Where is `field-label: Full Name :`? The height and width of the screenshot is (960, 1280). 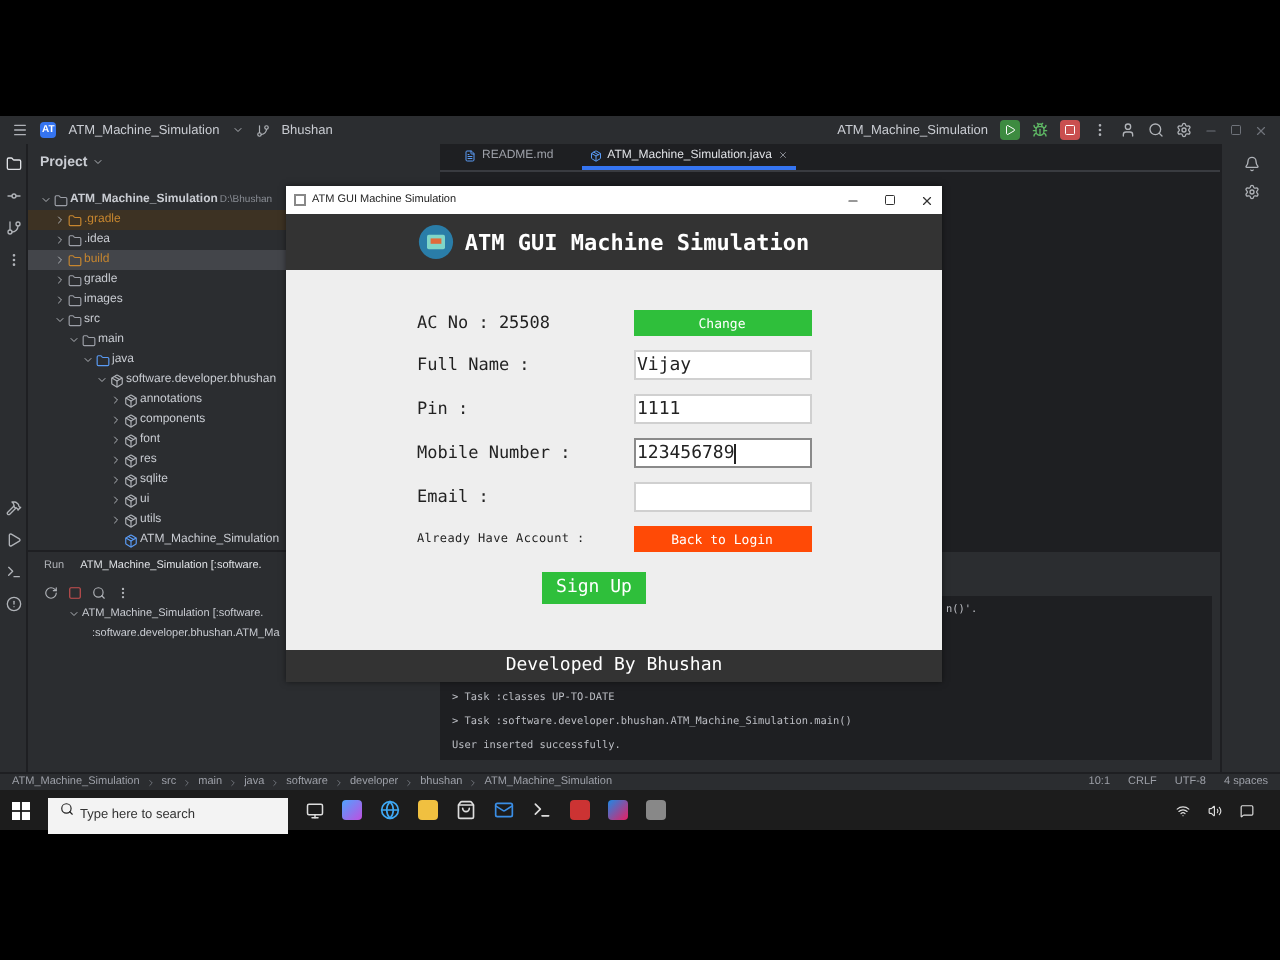
field-label: Full Name : is located at coordinates (474, 365).